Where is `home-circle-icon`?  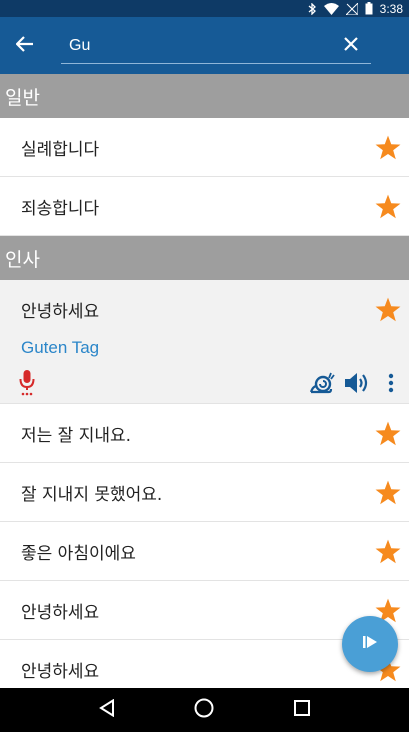
home-circle-icon is located at coordinates (204, 710).